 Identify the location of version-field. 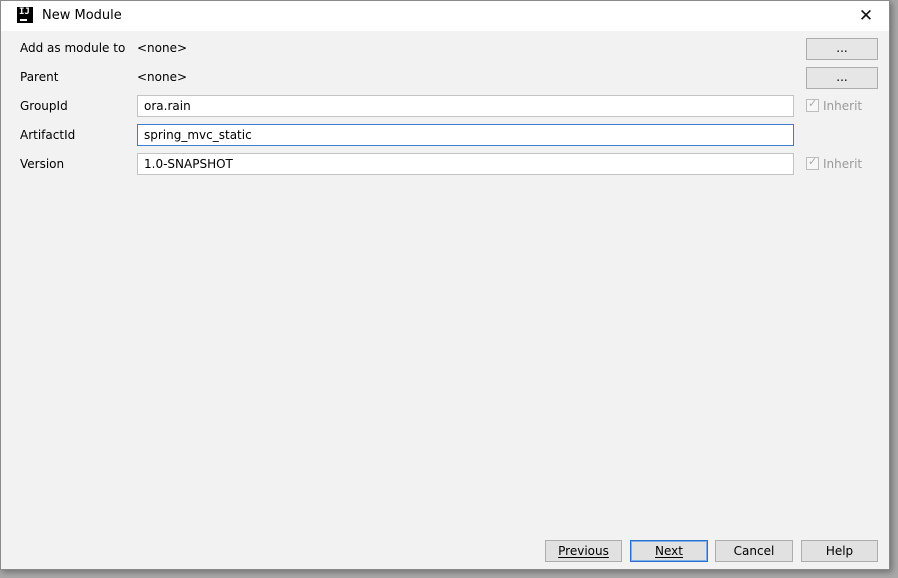
(465, 164).